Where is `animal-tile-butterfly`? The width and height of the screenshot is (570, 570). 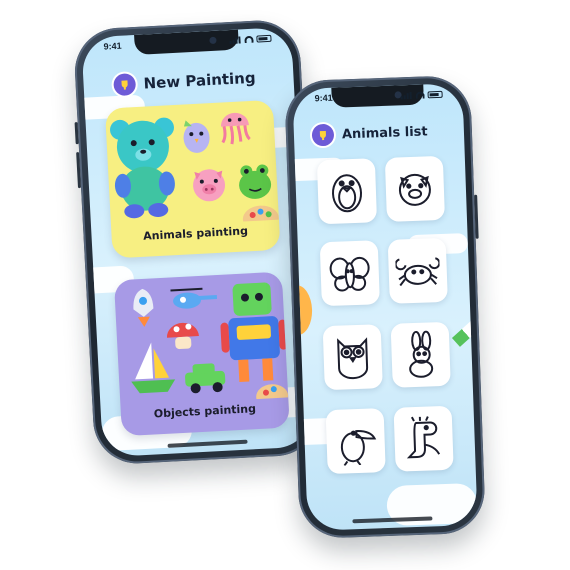 animal-tile-butterfly is located at coordinates (349, 273).